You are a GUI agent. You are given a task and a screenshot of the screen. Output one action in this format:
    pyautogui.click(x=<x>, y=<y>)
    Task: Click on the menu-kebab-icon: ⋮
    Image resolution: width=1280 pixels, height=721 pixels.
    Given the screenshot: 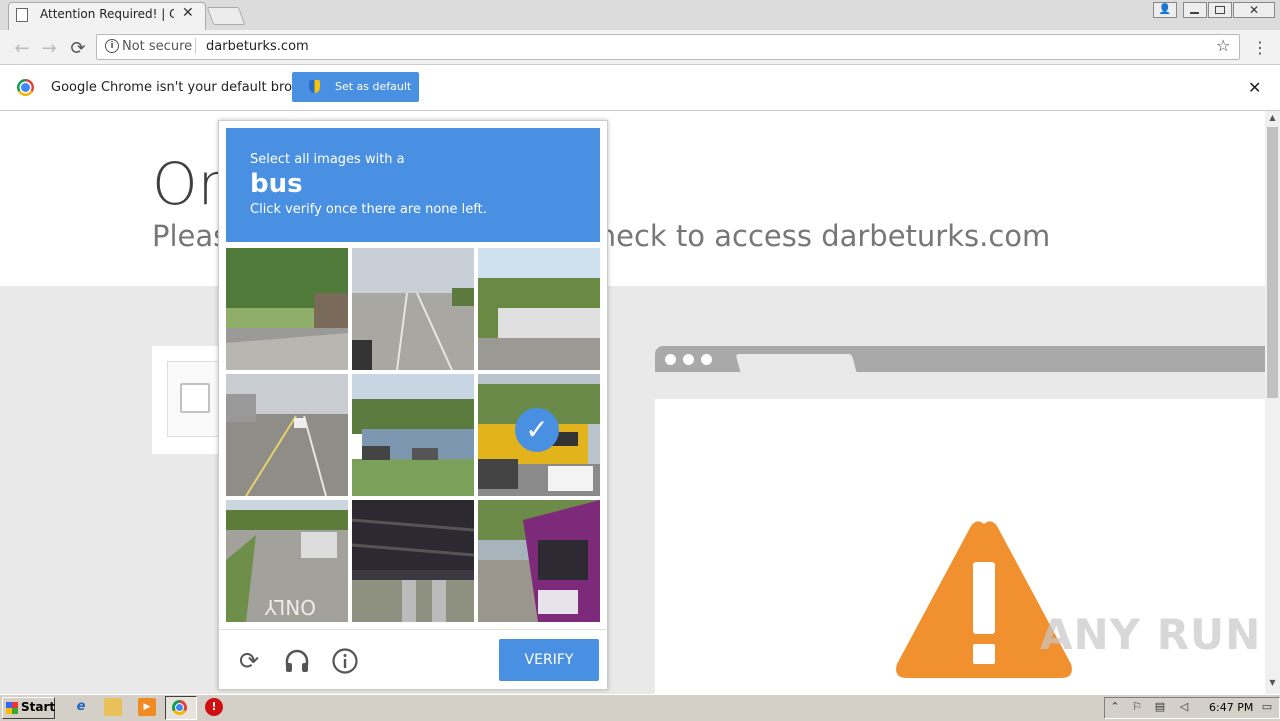 What is the action you would take?
    pyautogui.click(x=1260, y=47)
    